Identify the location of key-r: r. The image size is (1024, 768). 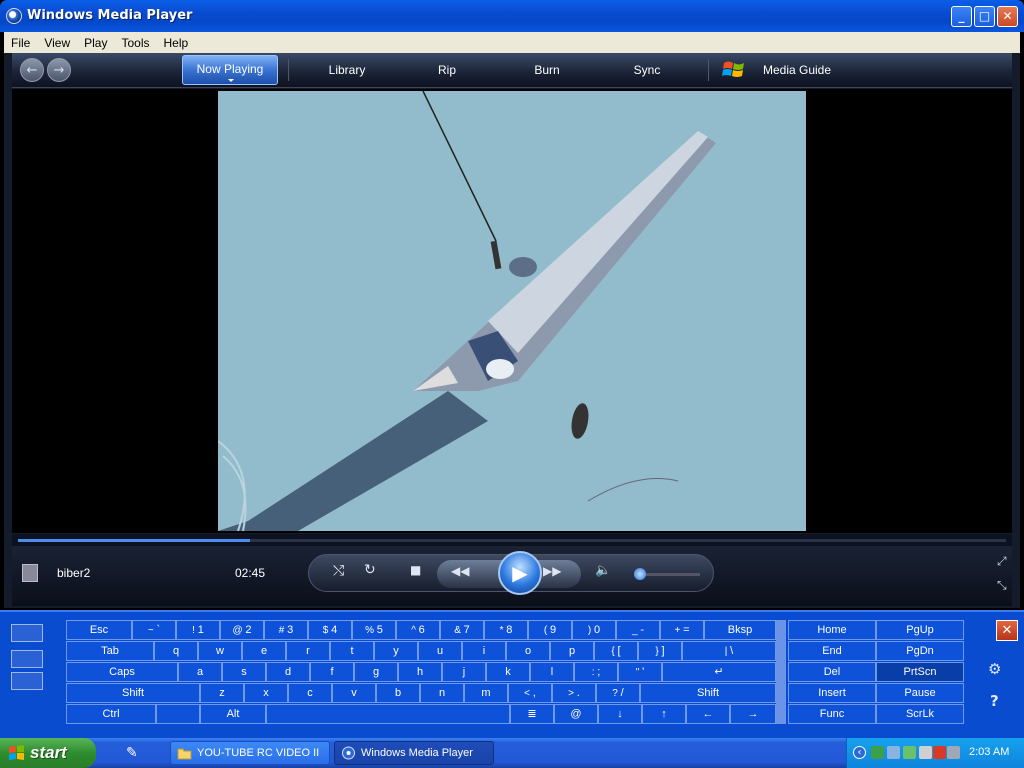
(308, 651).